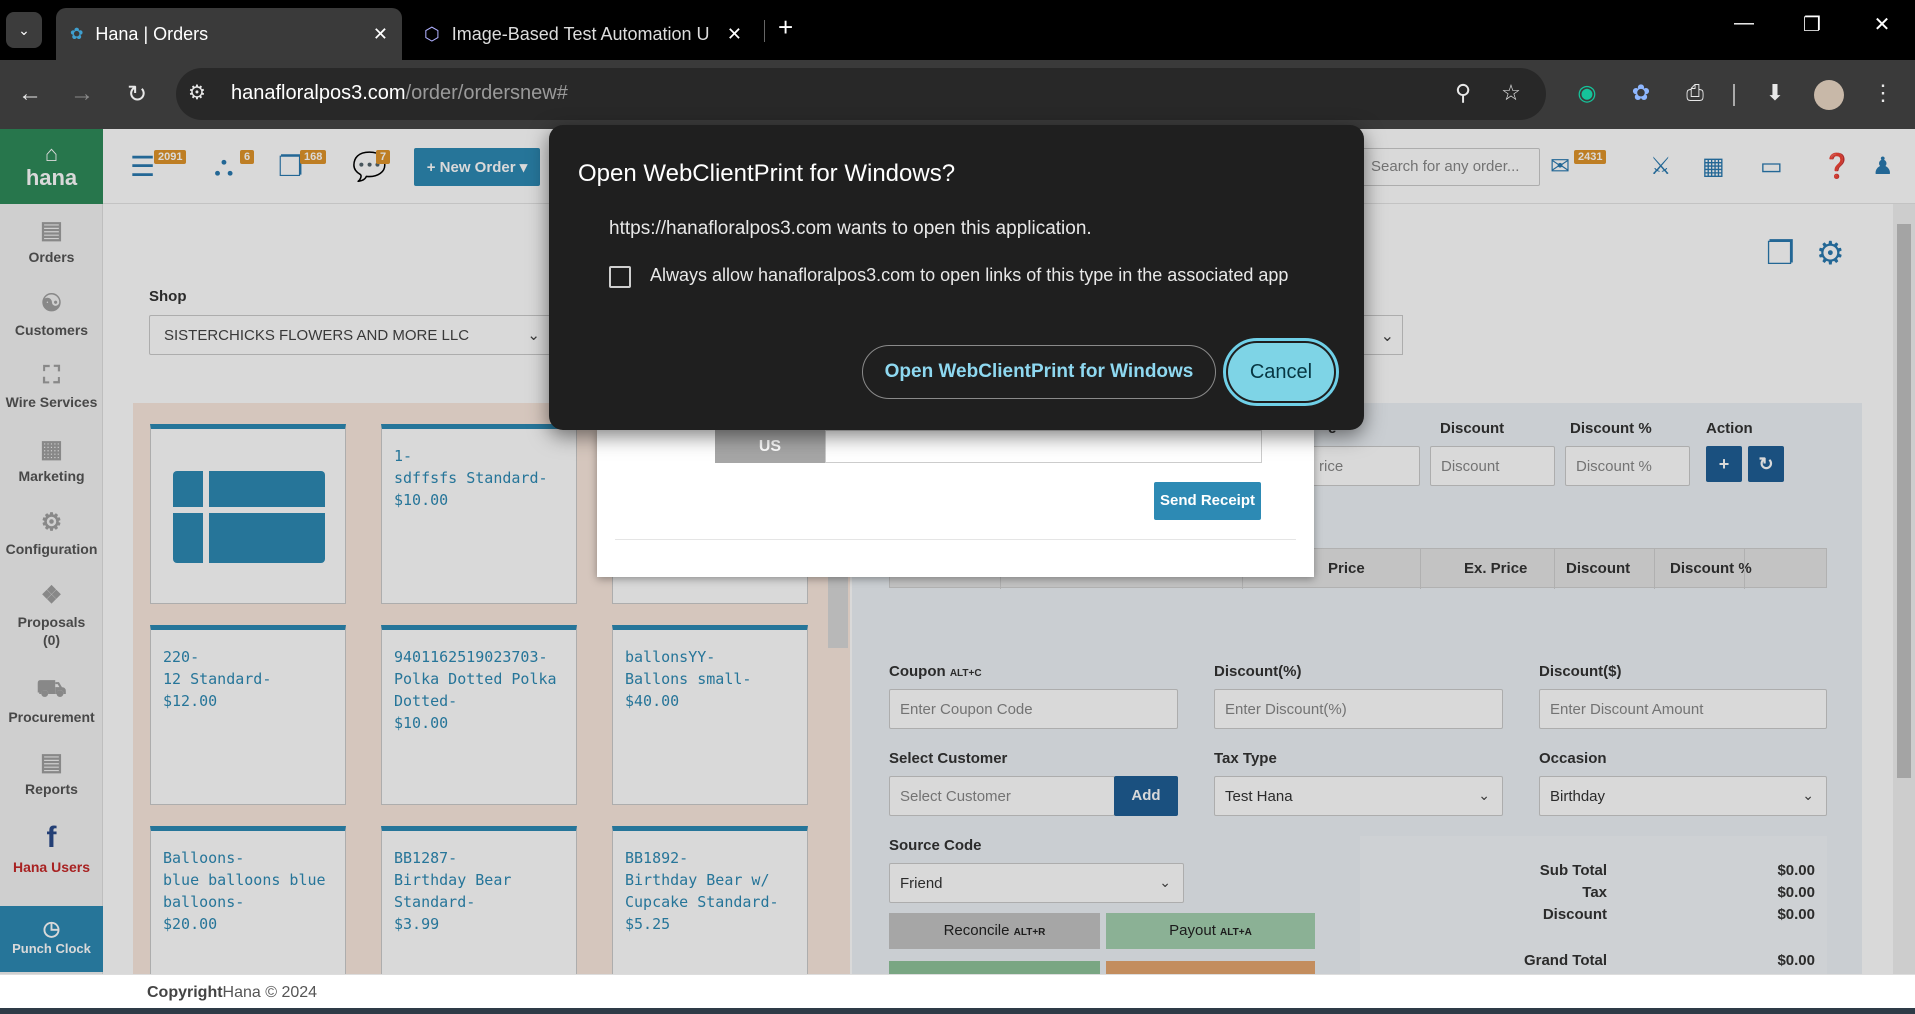 The image size is (1915, 1014). Describe the element at coordinates (580, 33) in the screenshot. I see `tab-title: Image-Based Test Automation U` at that location.